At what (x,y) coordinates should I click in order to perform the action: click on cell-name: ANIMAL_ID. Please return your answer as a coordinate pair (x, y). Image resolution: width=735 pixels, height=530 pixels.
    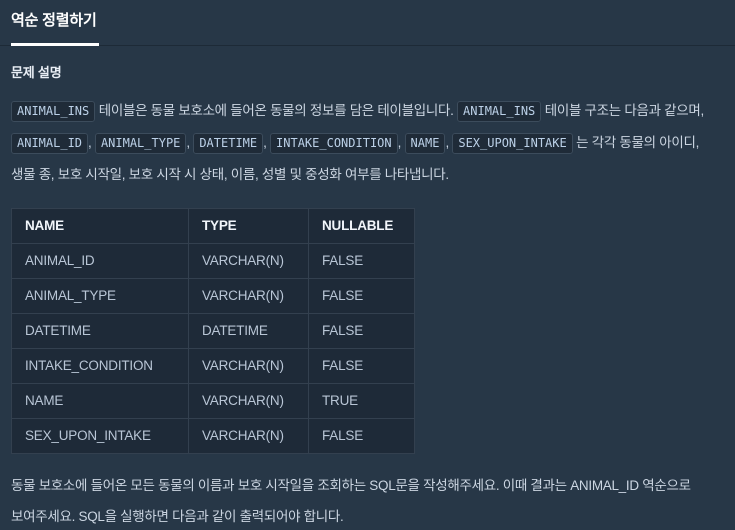
    Looking at the image, I should click on (100, 261).